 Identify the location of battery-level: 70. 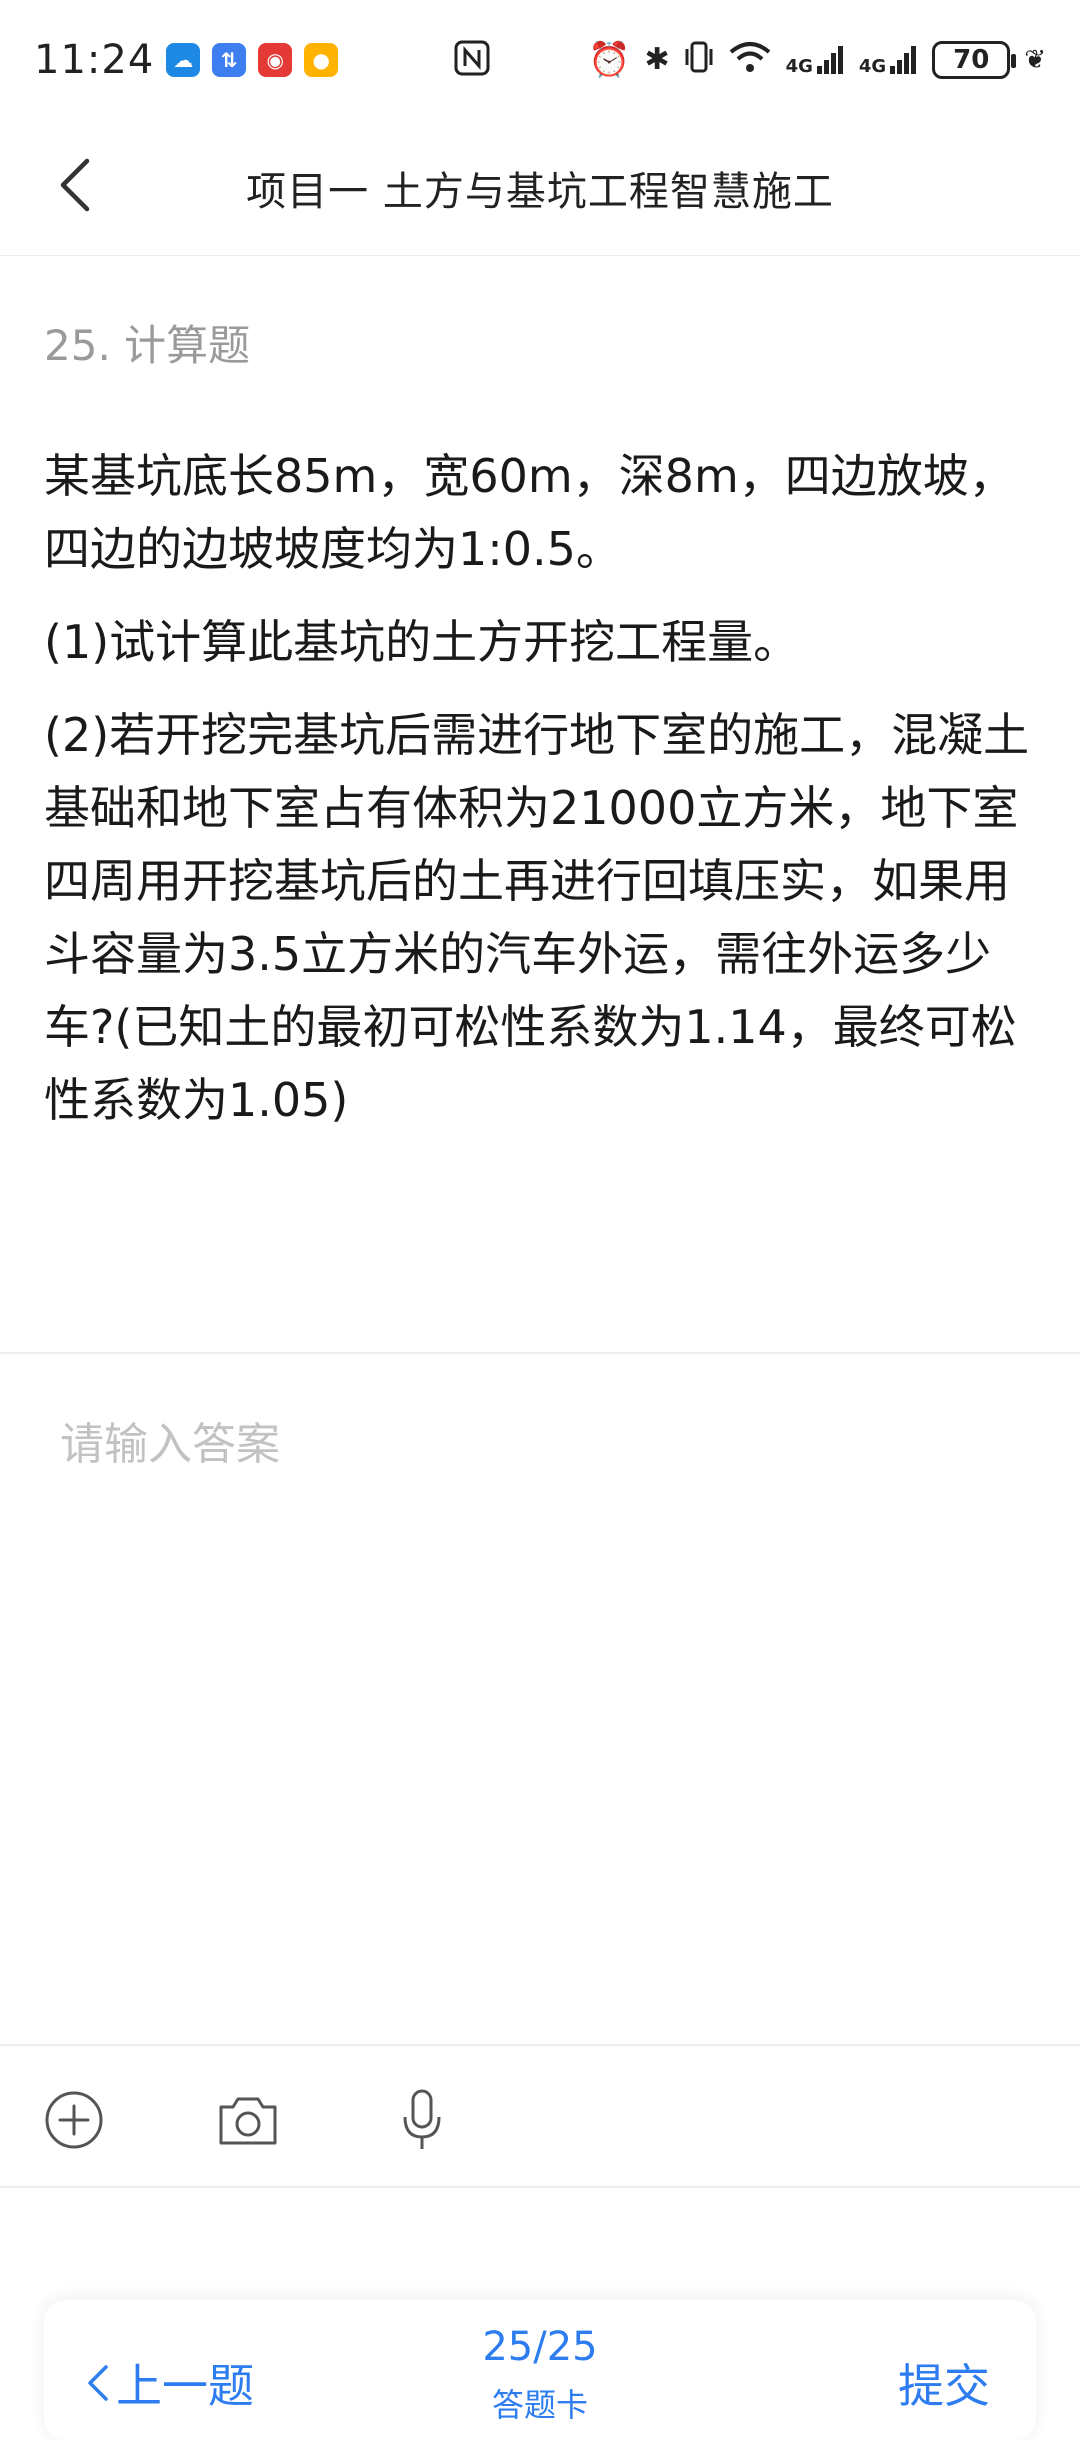
(971, 60).